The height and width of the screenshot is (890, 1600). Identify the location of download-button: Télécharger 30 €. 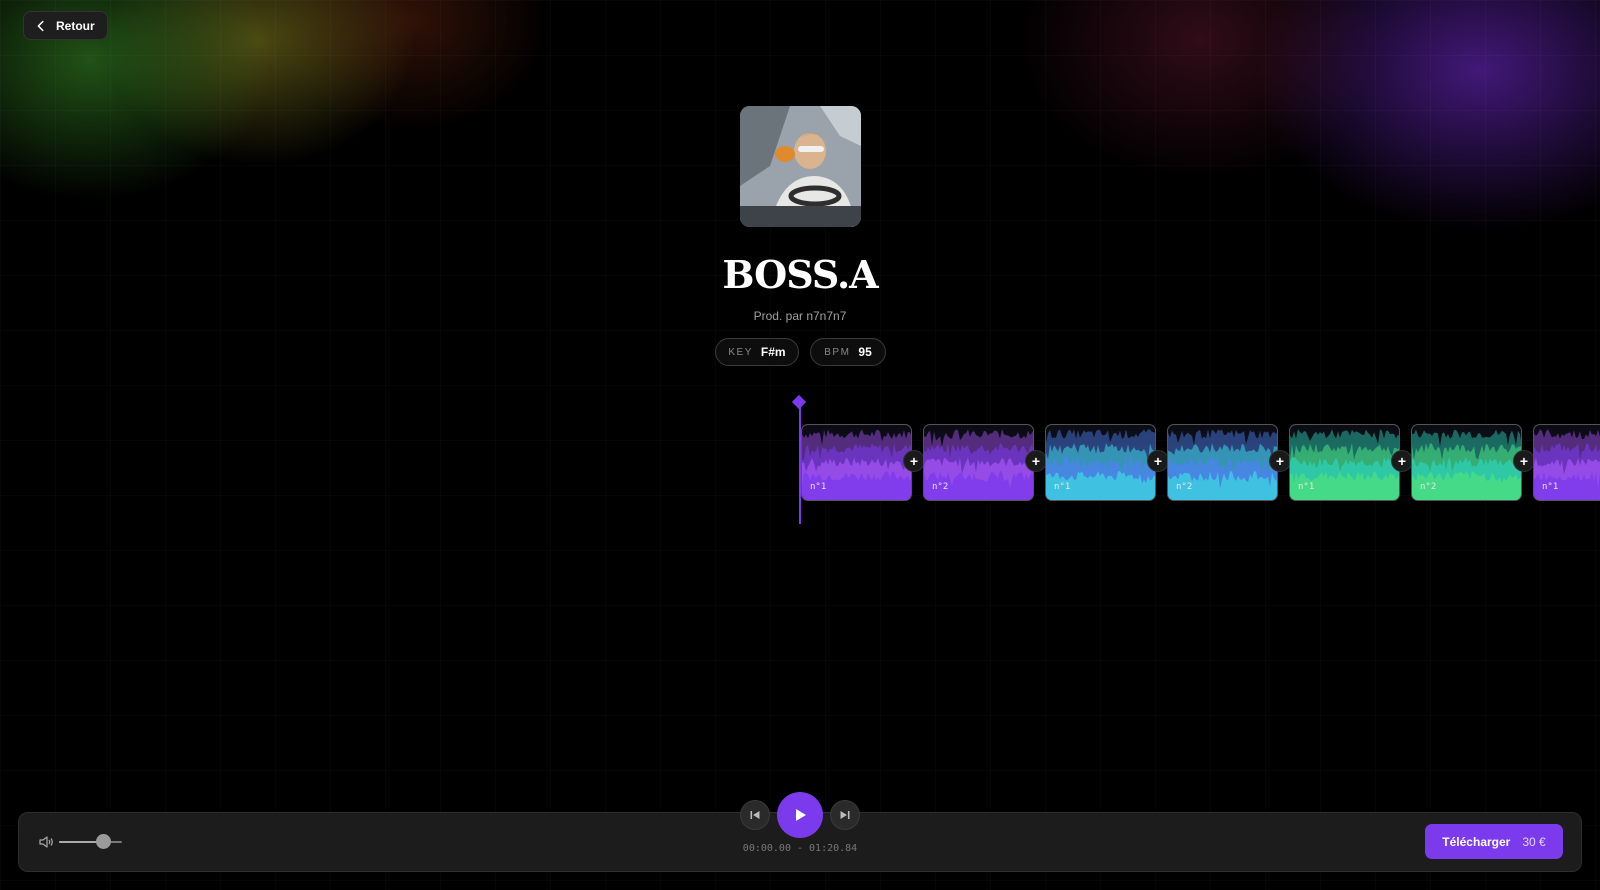
(1494, 841).